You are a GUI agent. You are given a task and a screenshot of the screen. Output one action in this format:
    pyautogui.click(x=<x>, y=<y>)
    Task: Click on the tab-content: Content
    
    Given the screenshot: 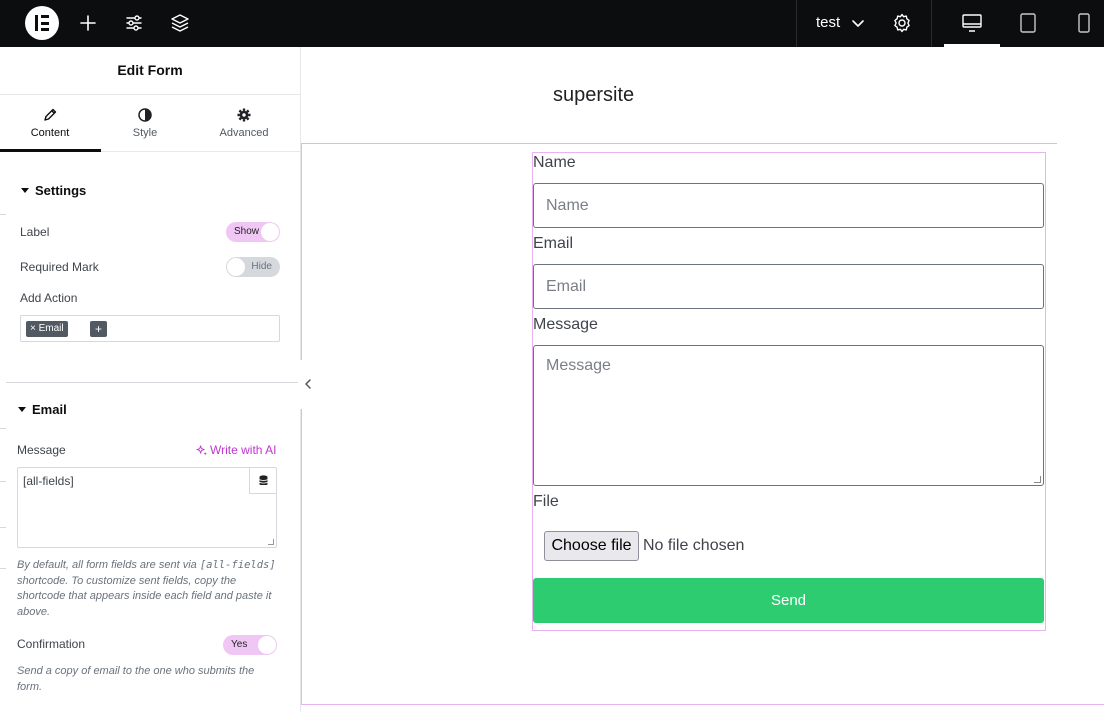 What is the action you would take?
    pyautogui.click(x=50, y=123)
    